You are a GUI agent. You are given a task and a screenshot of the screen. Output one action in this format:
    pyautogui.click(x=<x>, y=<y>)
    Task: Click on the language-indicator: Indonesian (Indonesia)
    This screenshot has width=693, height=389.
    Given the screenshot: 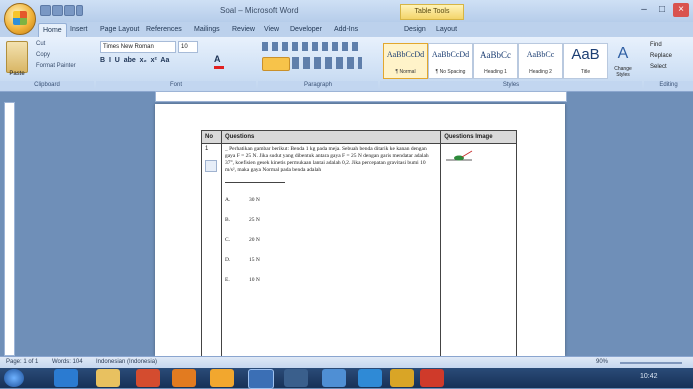 What is the action you would take?
    pyautogui.click(x=126, y=362)
    